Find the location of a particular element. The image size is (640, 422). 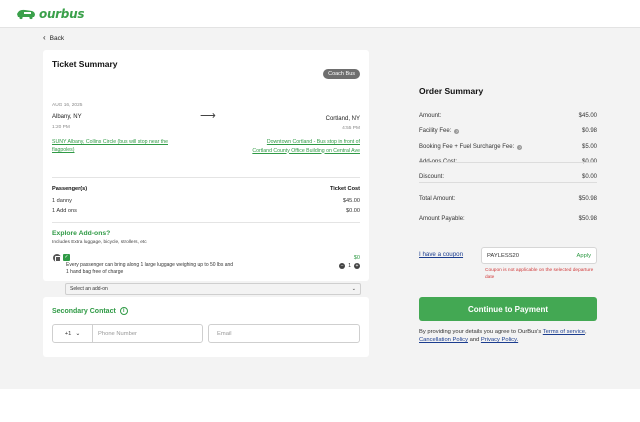

total-label: Total Amount: is located at coordinates (437, 199).